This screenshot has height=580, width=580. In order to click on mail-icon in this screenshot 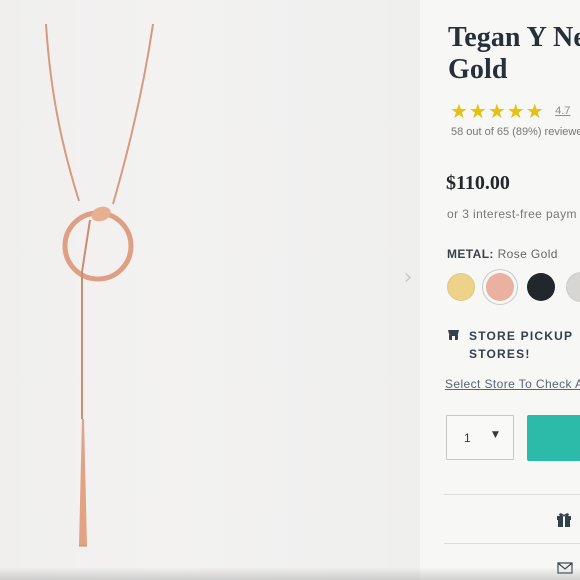, I will do `click(565, 568)`.